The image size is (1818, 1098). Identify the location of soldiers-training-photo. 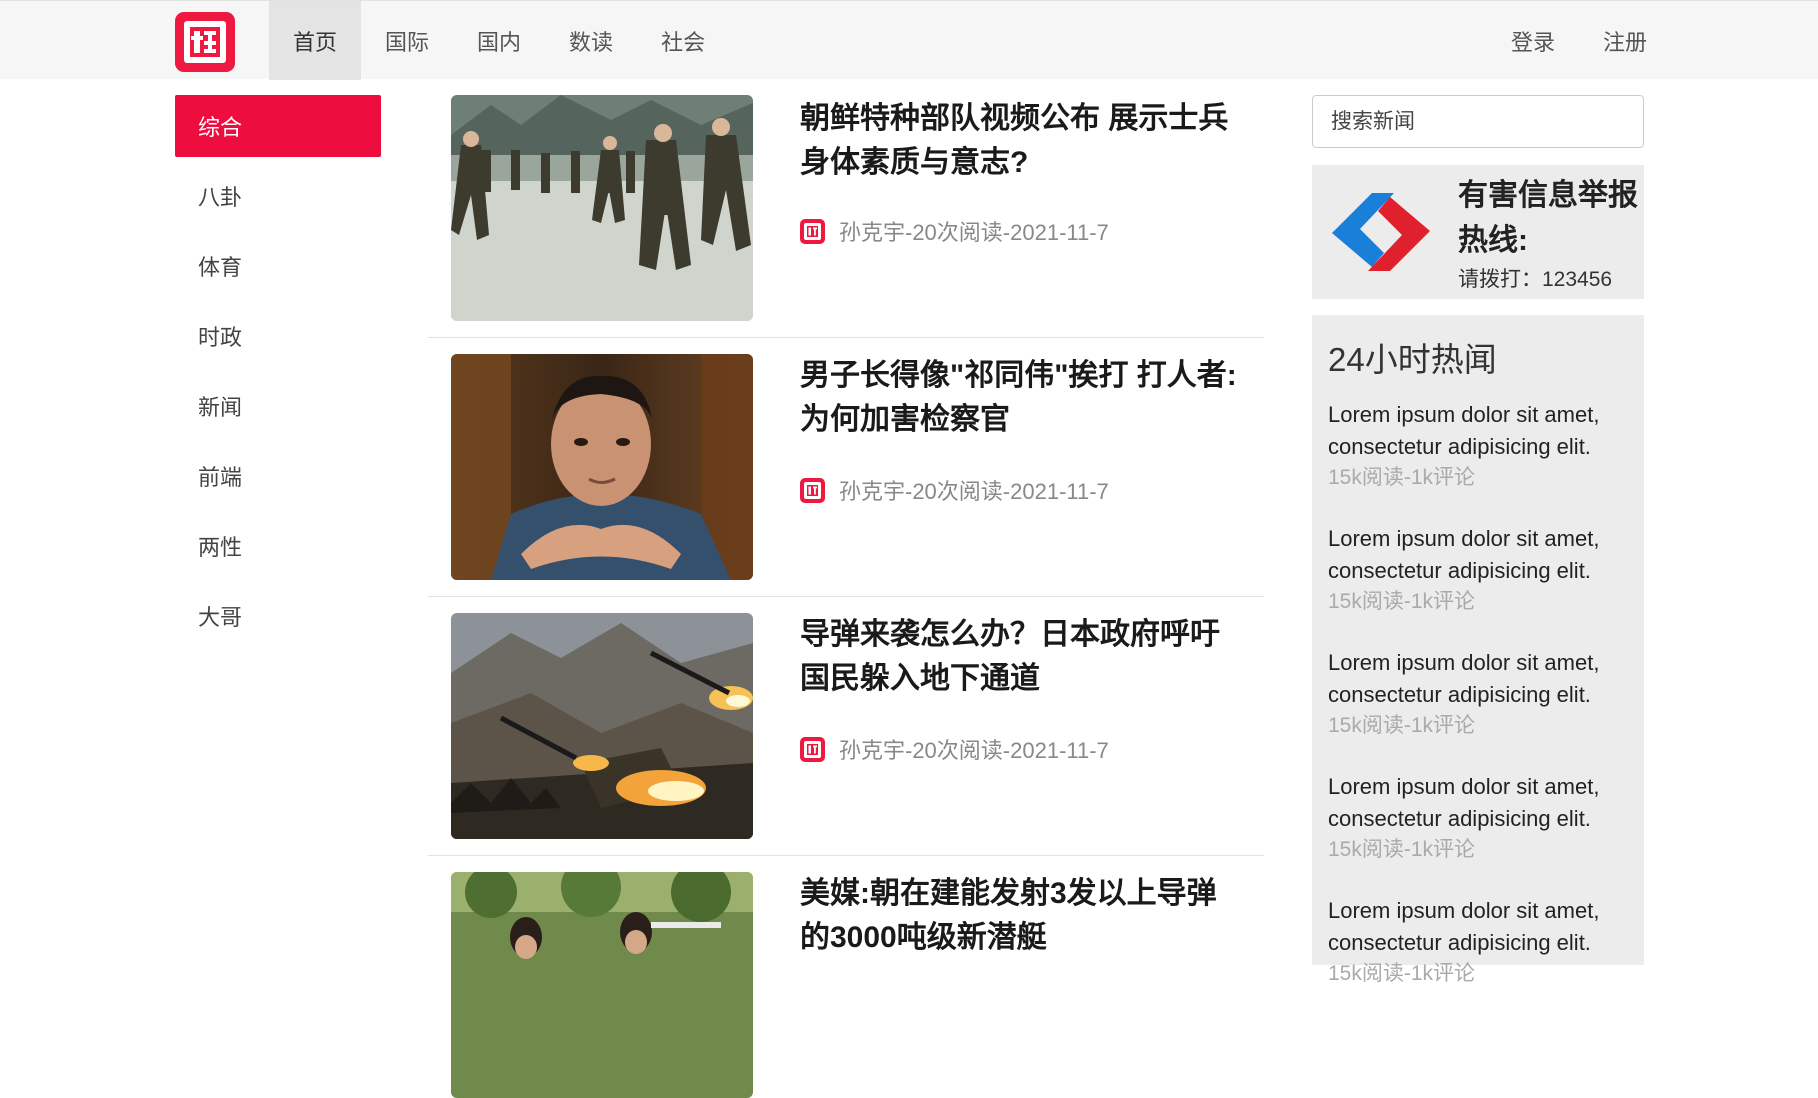
(602, 208).